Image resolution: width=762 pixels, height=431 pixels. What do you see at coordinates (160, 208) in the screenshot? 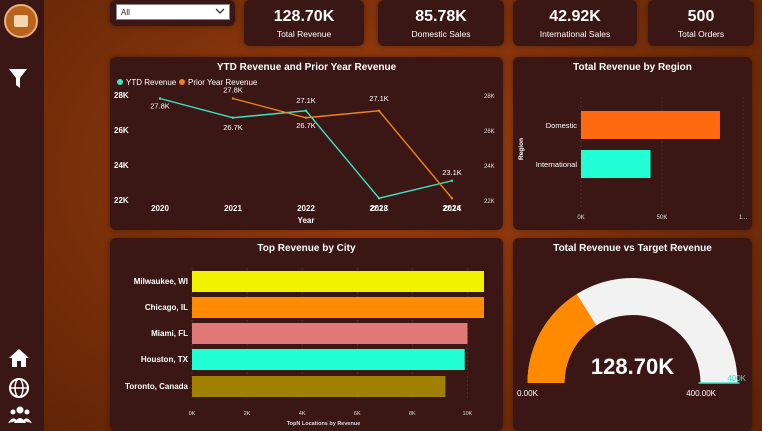
I see `x-tick-label: 2020` at bounding box center [160, 208].